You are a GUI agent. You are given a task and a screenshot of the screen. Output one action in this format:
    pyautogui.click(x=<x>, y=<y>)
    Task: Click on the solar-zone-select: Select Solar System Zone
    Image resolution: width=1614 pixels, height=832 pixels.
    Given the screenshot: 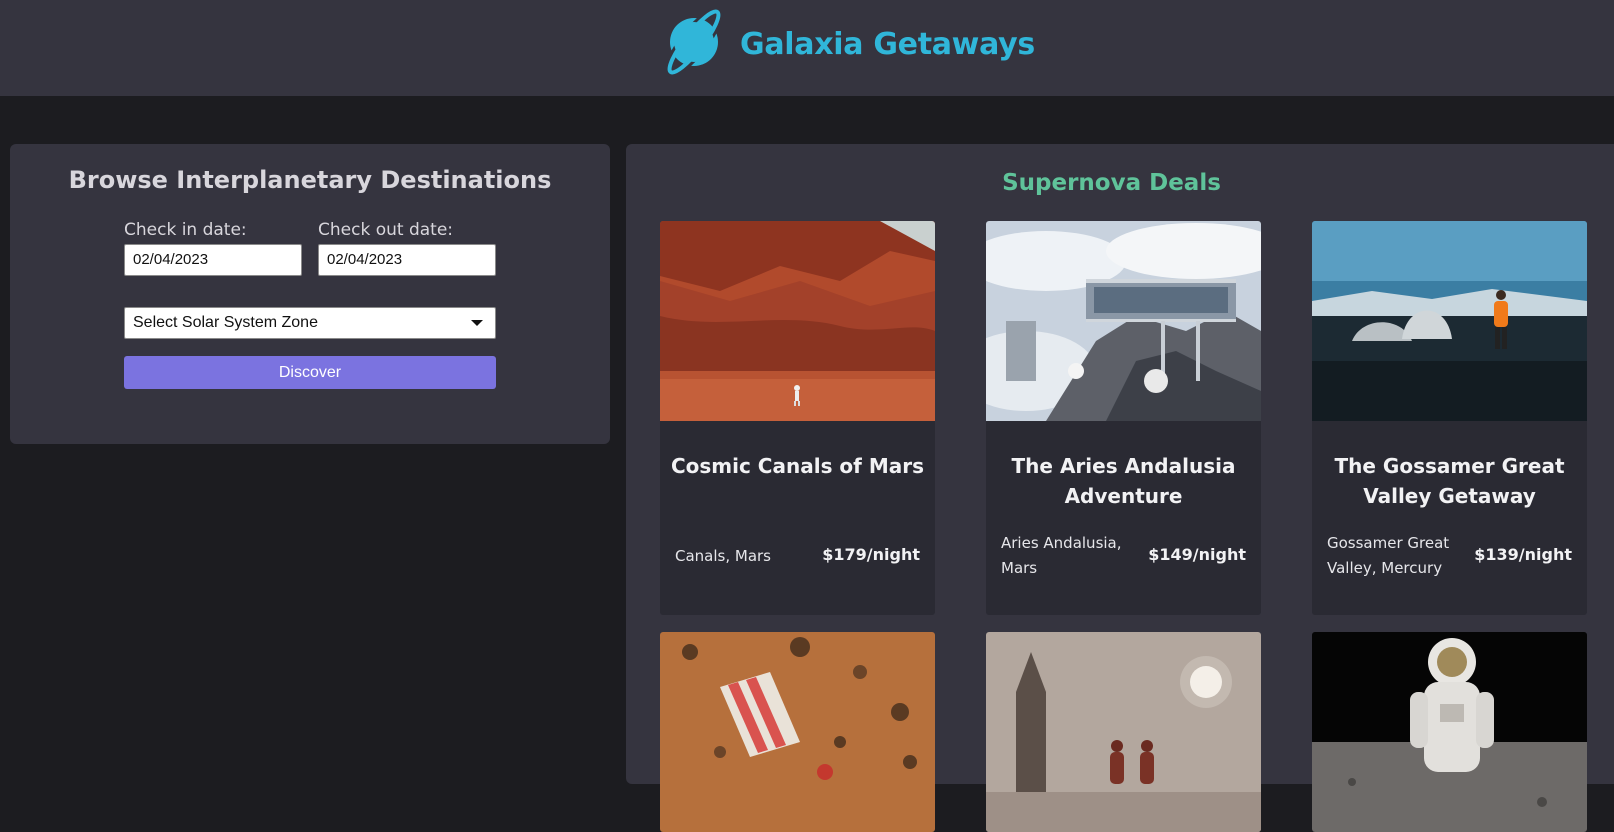 What is the action you would take?
    pyautogui.click(x=310, y=323)
    